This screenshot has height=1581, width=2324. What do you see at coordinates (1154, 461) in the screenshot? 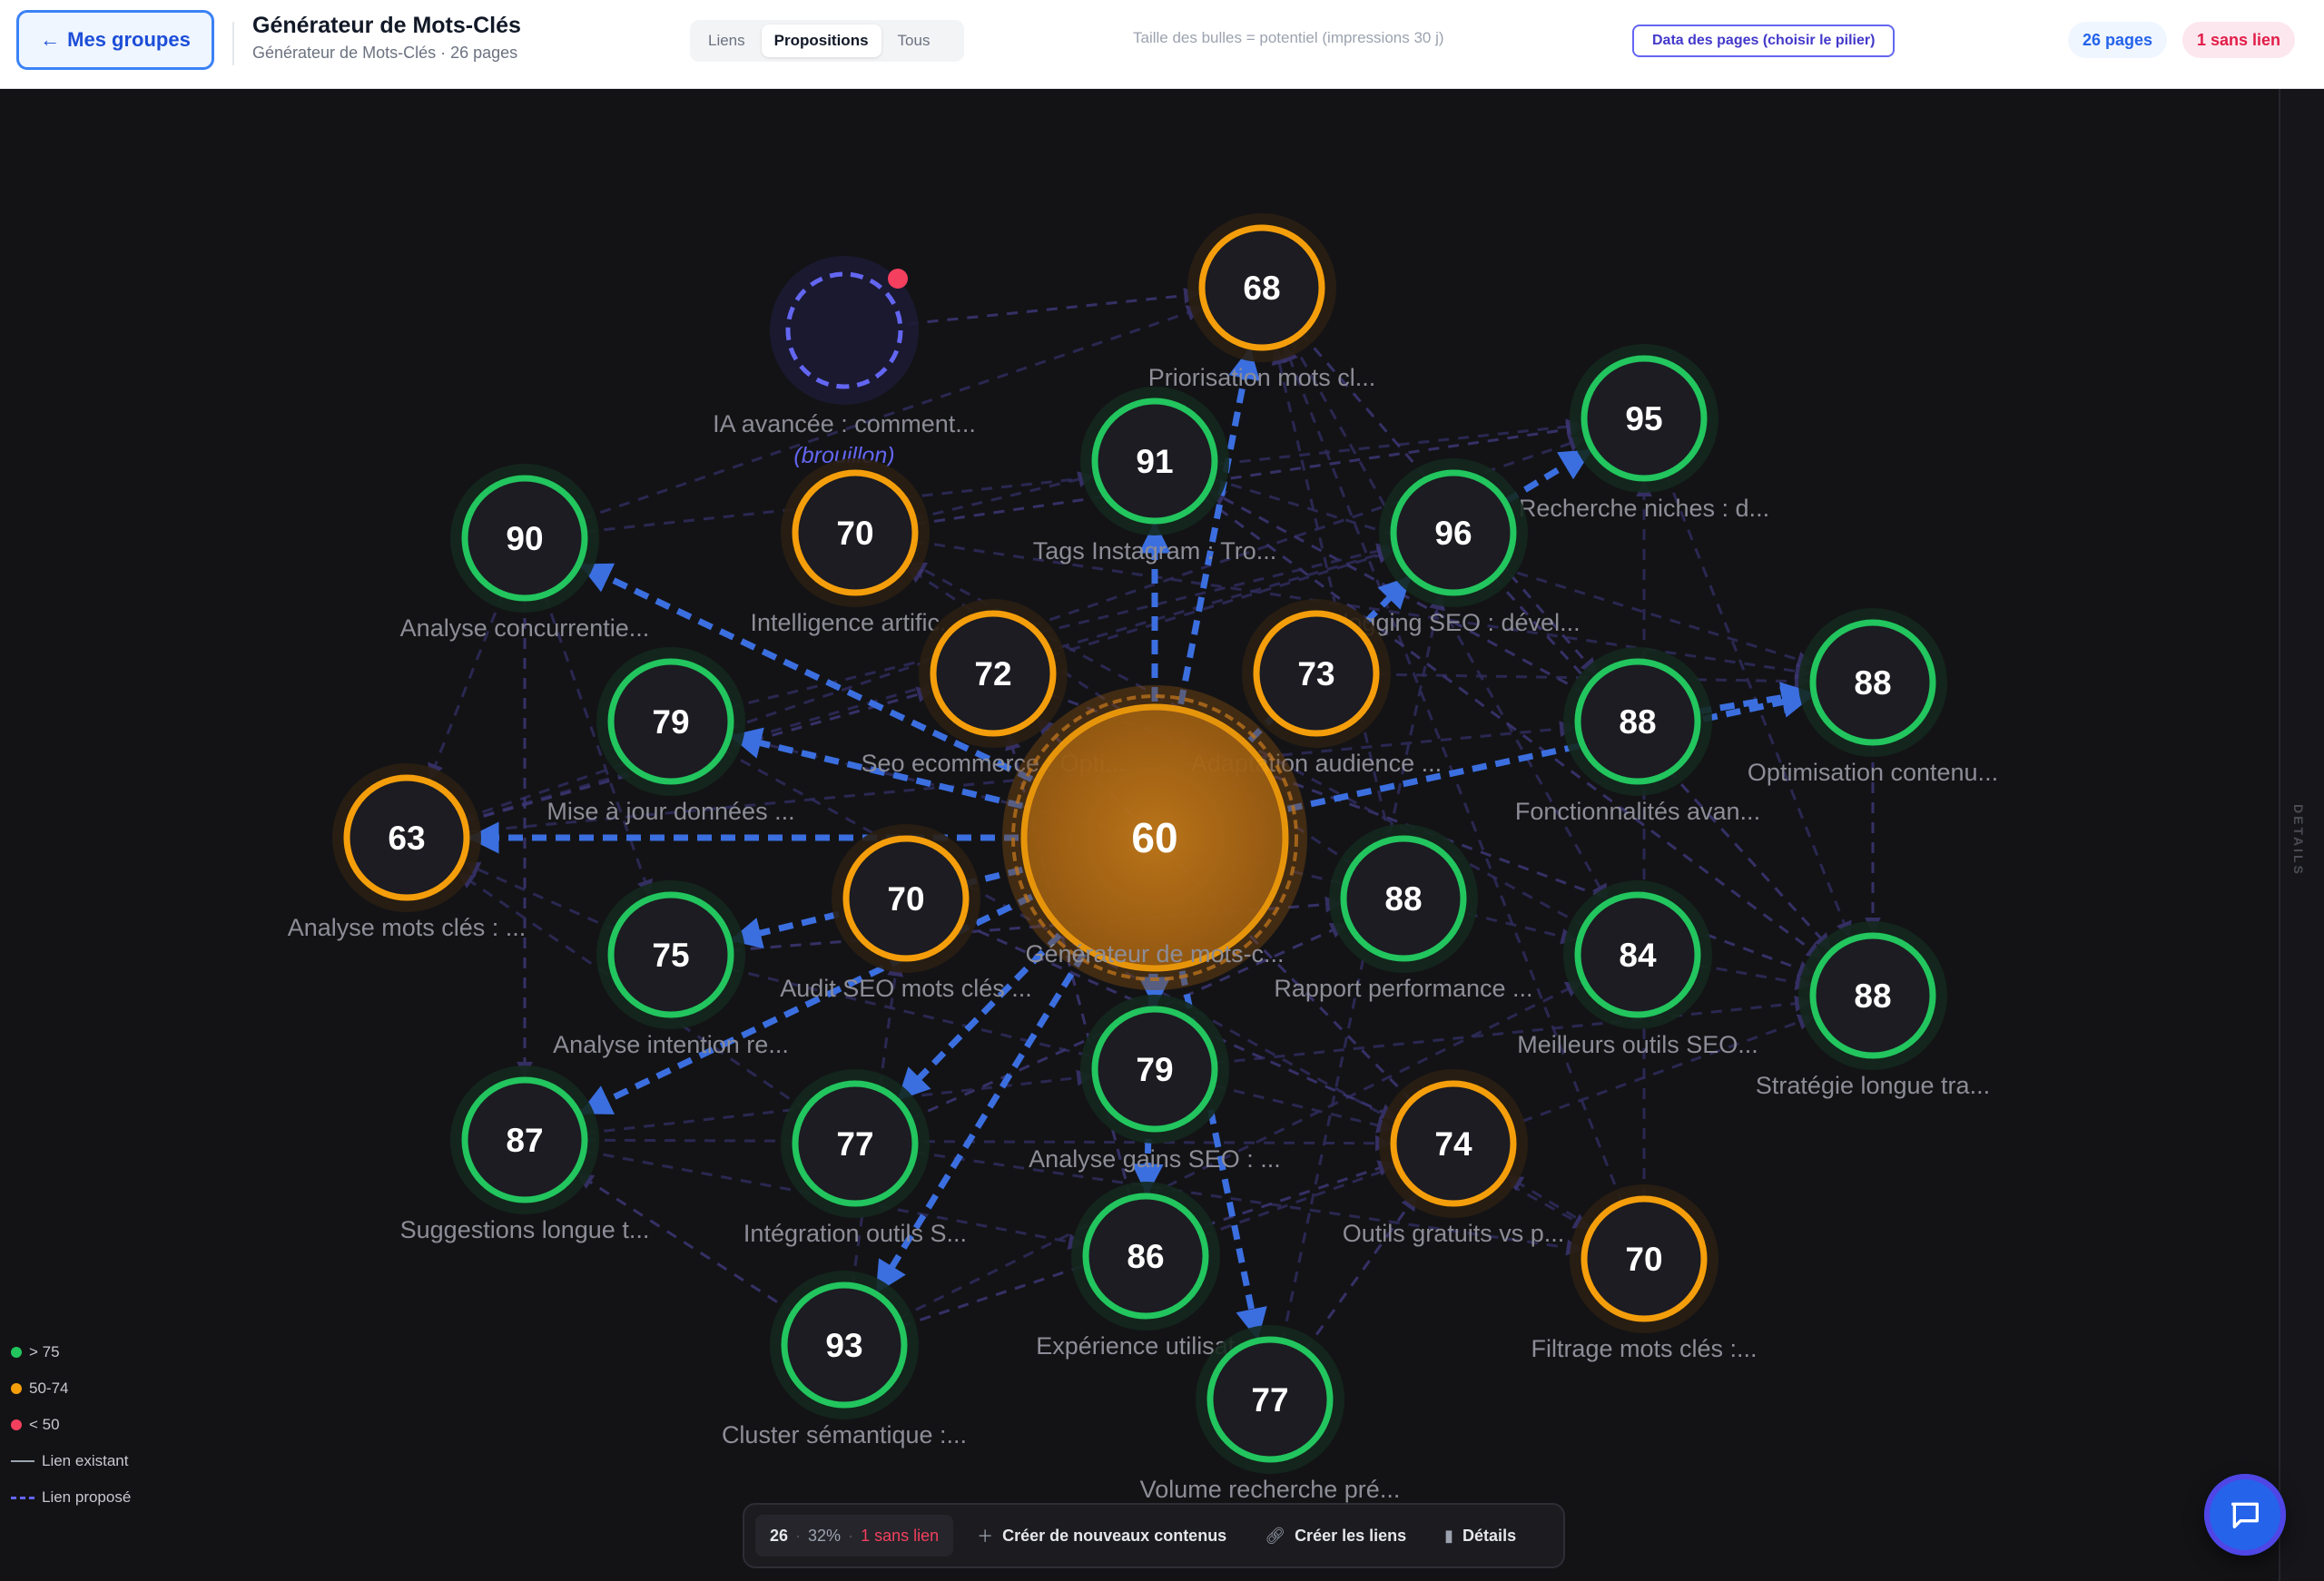
I see `node-score: 91` at bounding box center [1154, 461].